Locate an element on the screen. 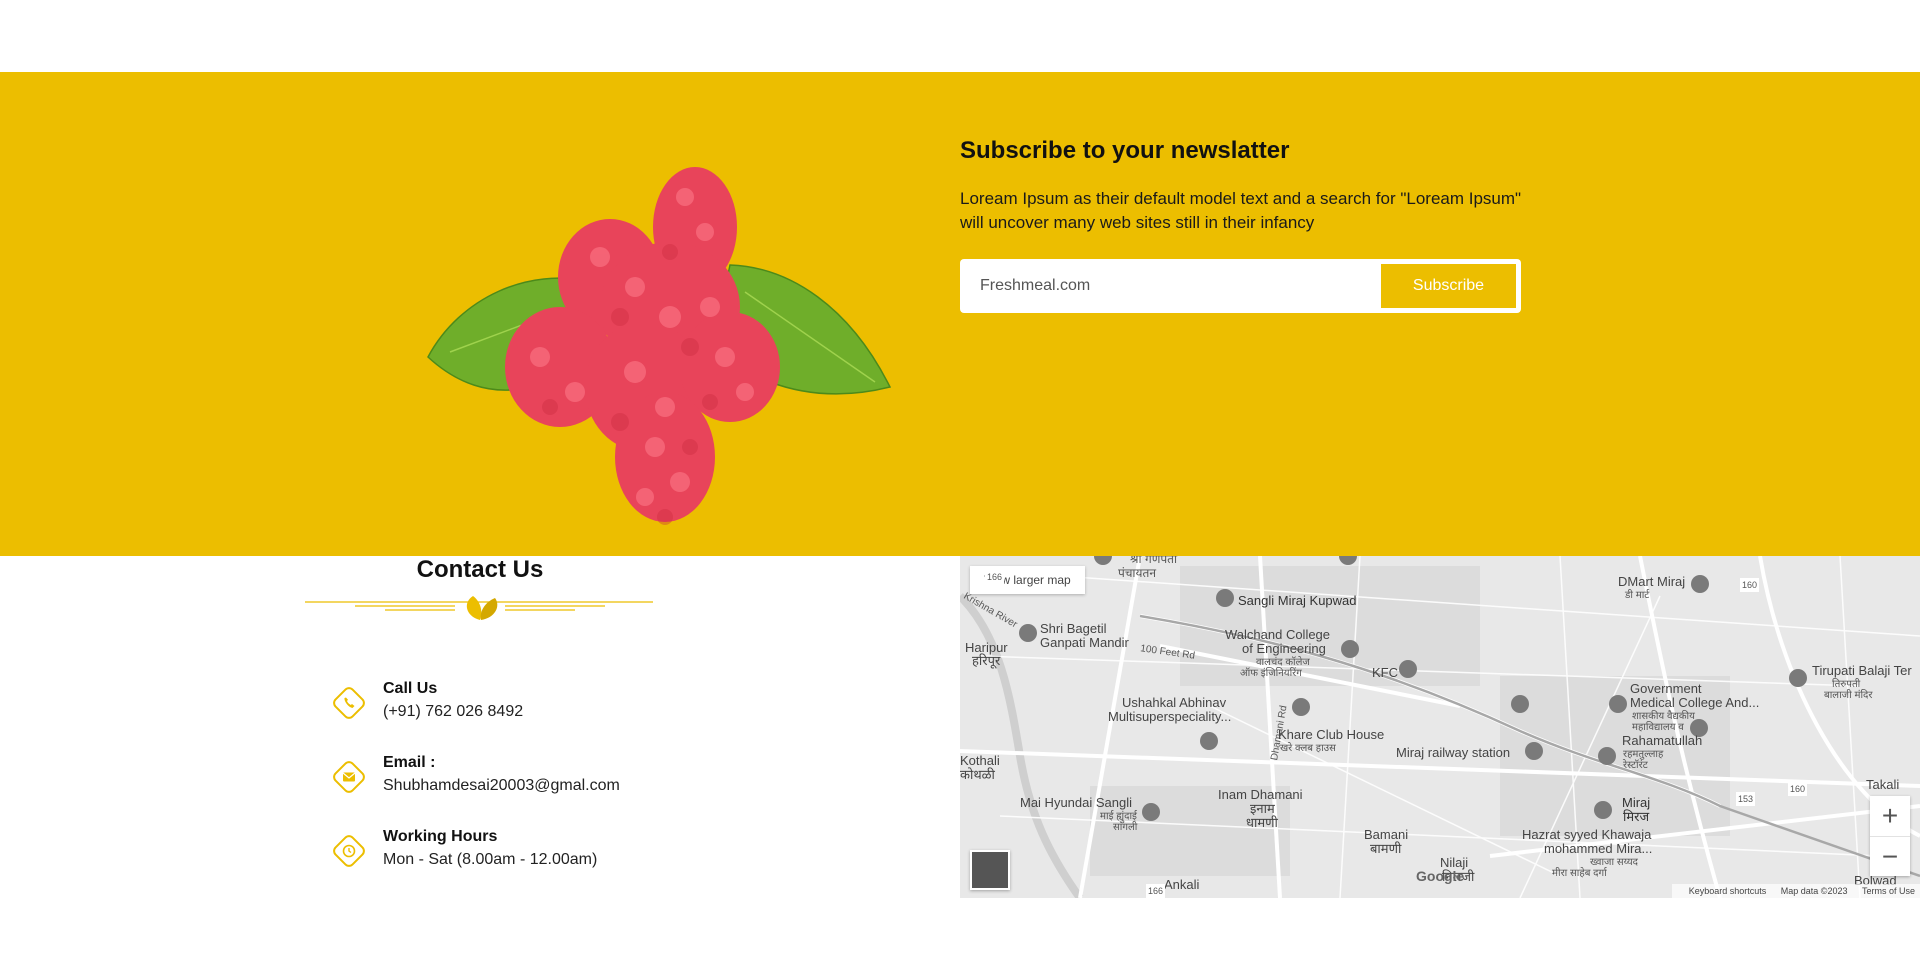 This screenshot has height=968, width=1920. newsletter-form: Subscribe is located at coordinates (1240, 286).